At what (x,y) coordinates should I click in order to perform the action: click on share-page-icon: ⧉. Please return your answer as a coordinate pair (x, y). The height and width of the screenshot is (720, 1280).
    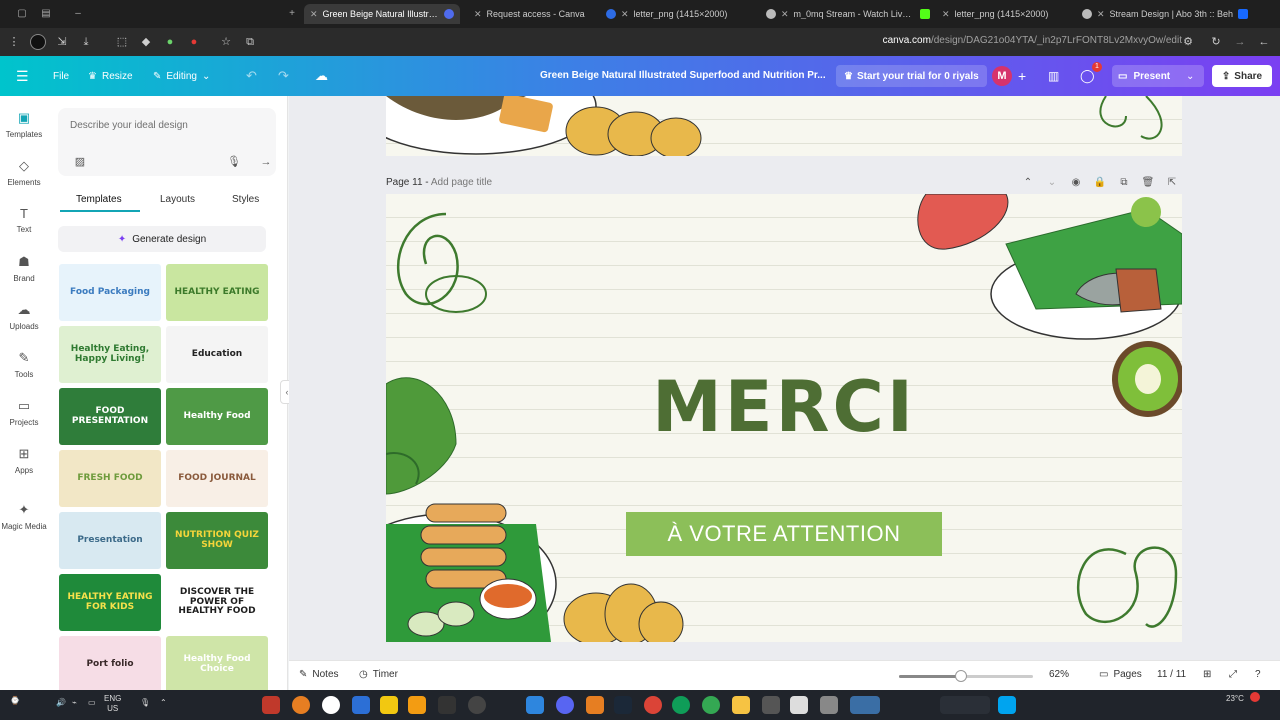
    Looking at the image, I should click on (250, 42).